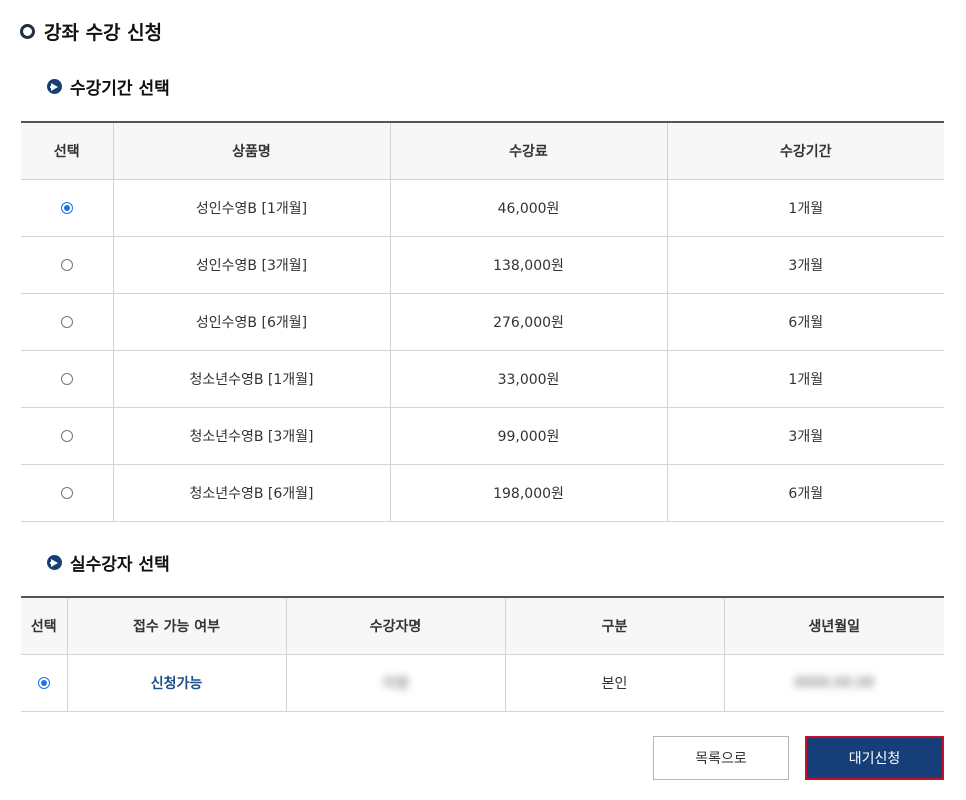 The width and height of the screenshot is (966, 800). I want to click on product-cell: 성인수영B [1개월], so click(252, 208).